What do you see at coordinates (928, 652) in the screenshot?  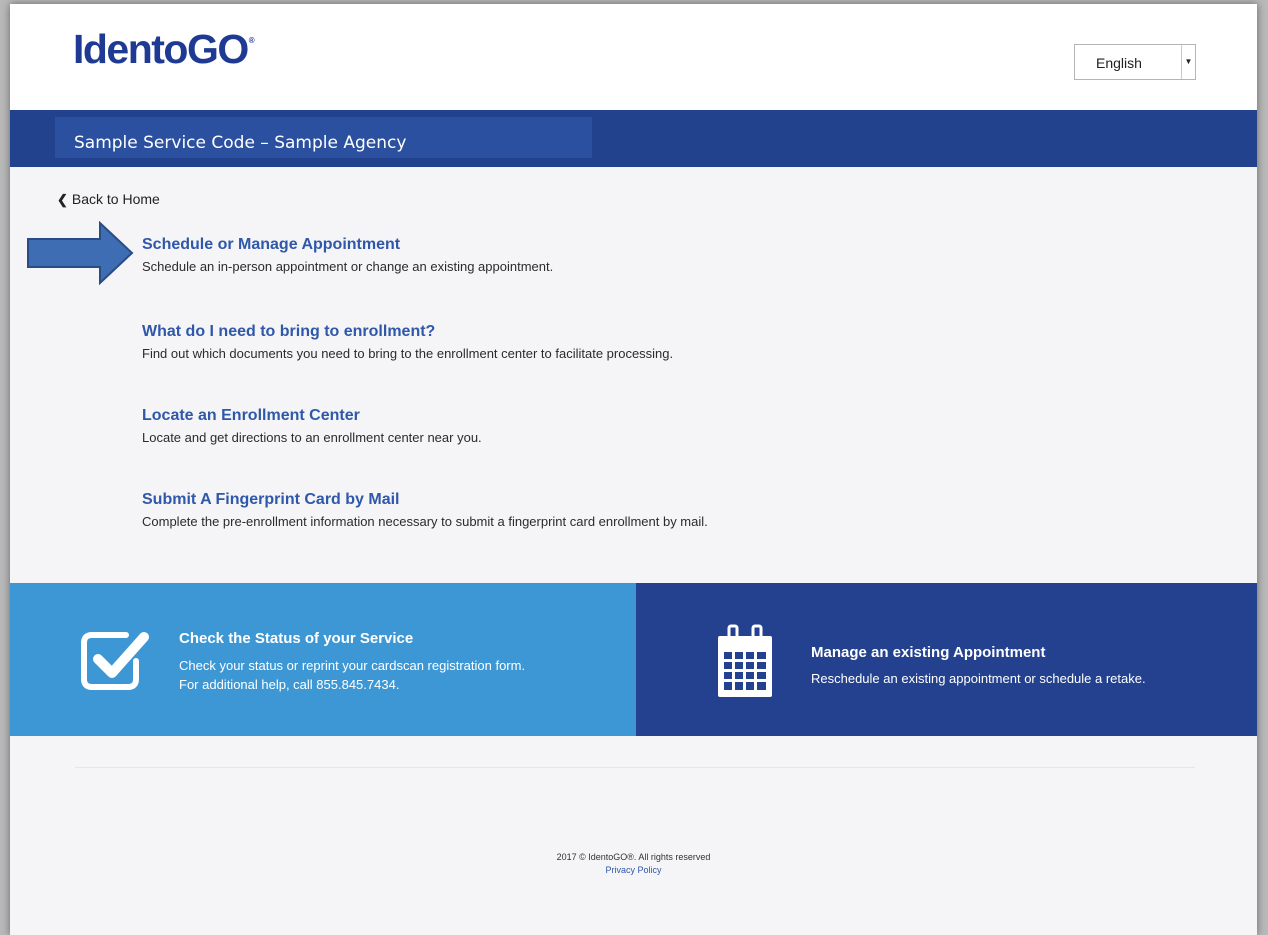 I see `manage-appointment-title: Manage an existing Appointment` at bounding box center [928, 652].